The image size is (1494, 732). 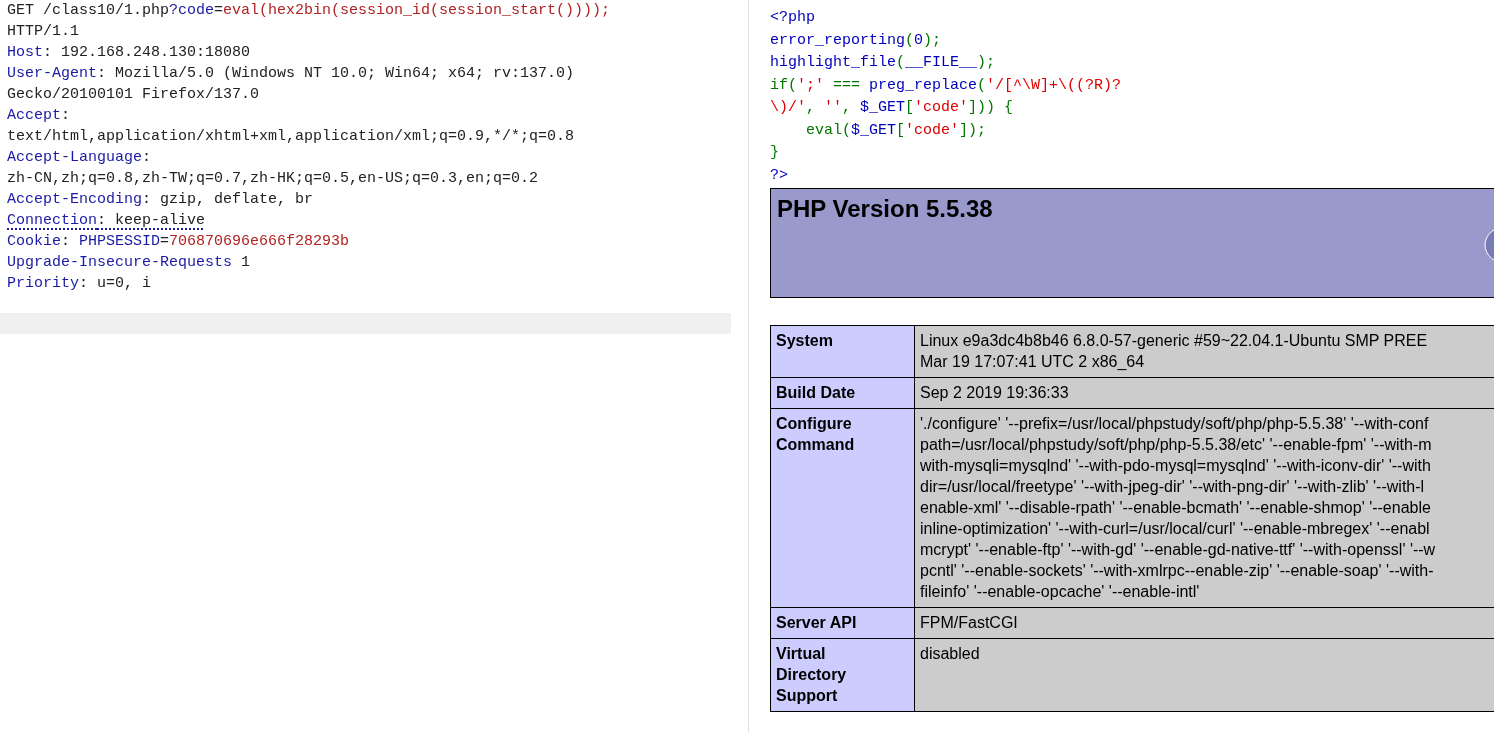 I want to click on request-line: Upgrade-Insecure-Requests 1, so click(x=129, y=262).